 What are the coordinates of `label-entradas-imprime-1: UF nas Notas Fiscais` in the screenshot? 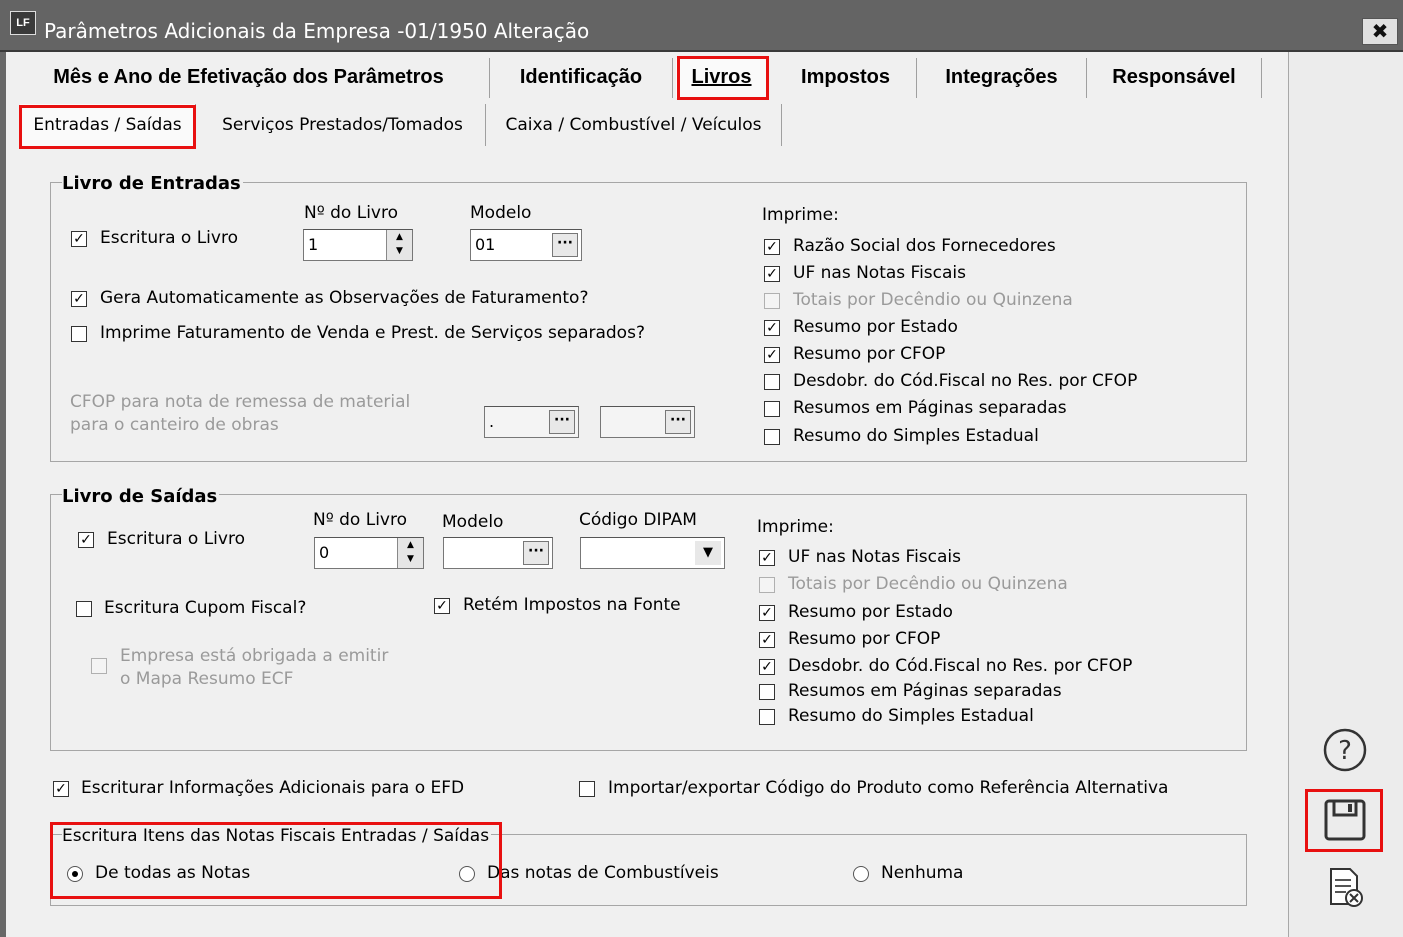 It's located at (880, 273).